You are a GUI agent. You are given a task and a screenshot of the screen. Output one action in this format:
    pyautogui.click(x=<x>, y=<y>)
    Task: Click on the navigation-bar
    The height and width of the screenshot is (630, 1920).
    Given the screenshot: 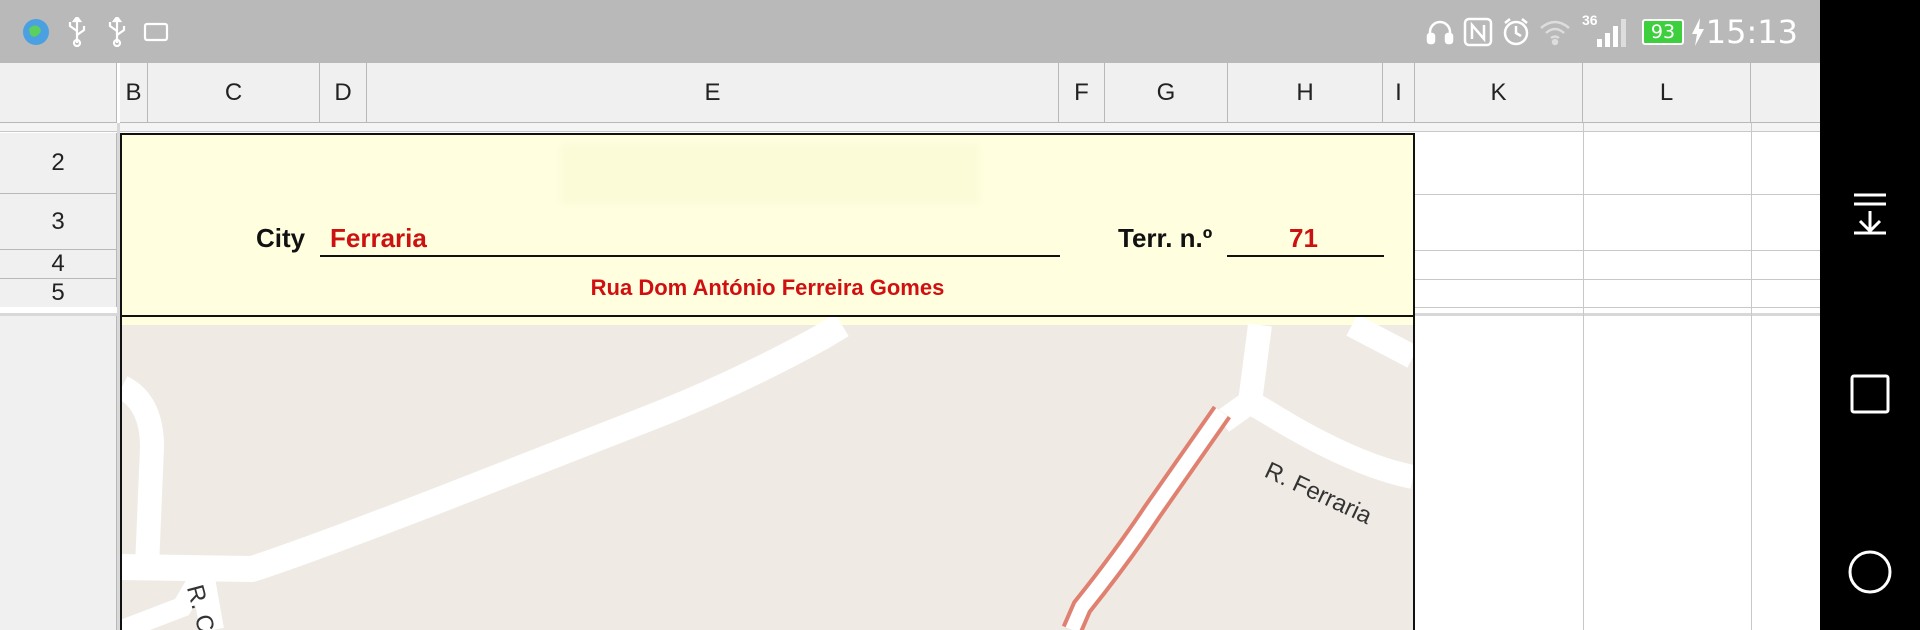 What is the action you would take?
    pyautogui.click(x=1870, y=315)
    